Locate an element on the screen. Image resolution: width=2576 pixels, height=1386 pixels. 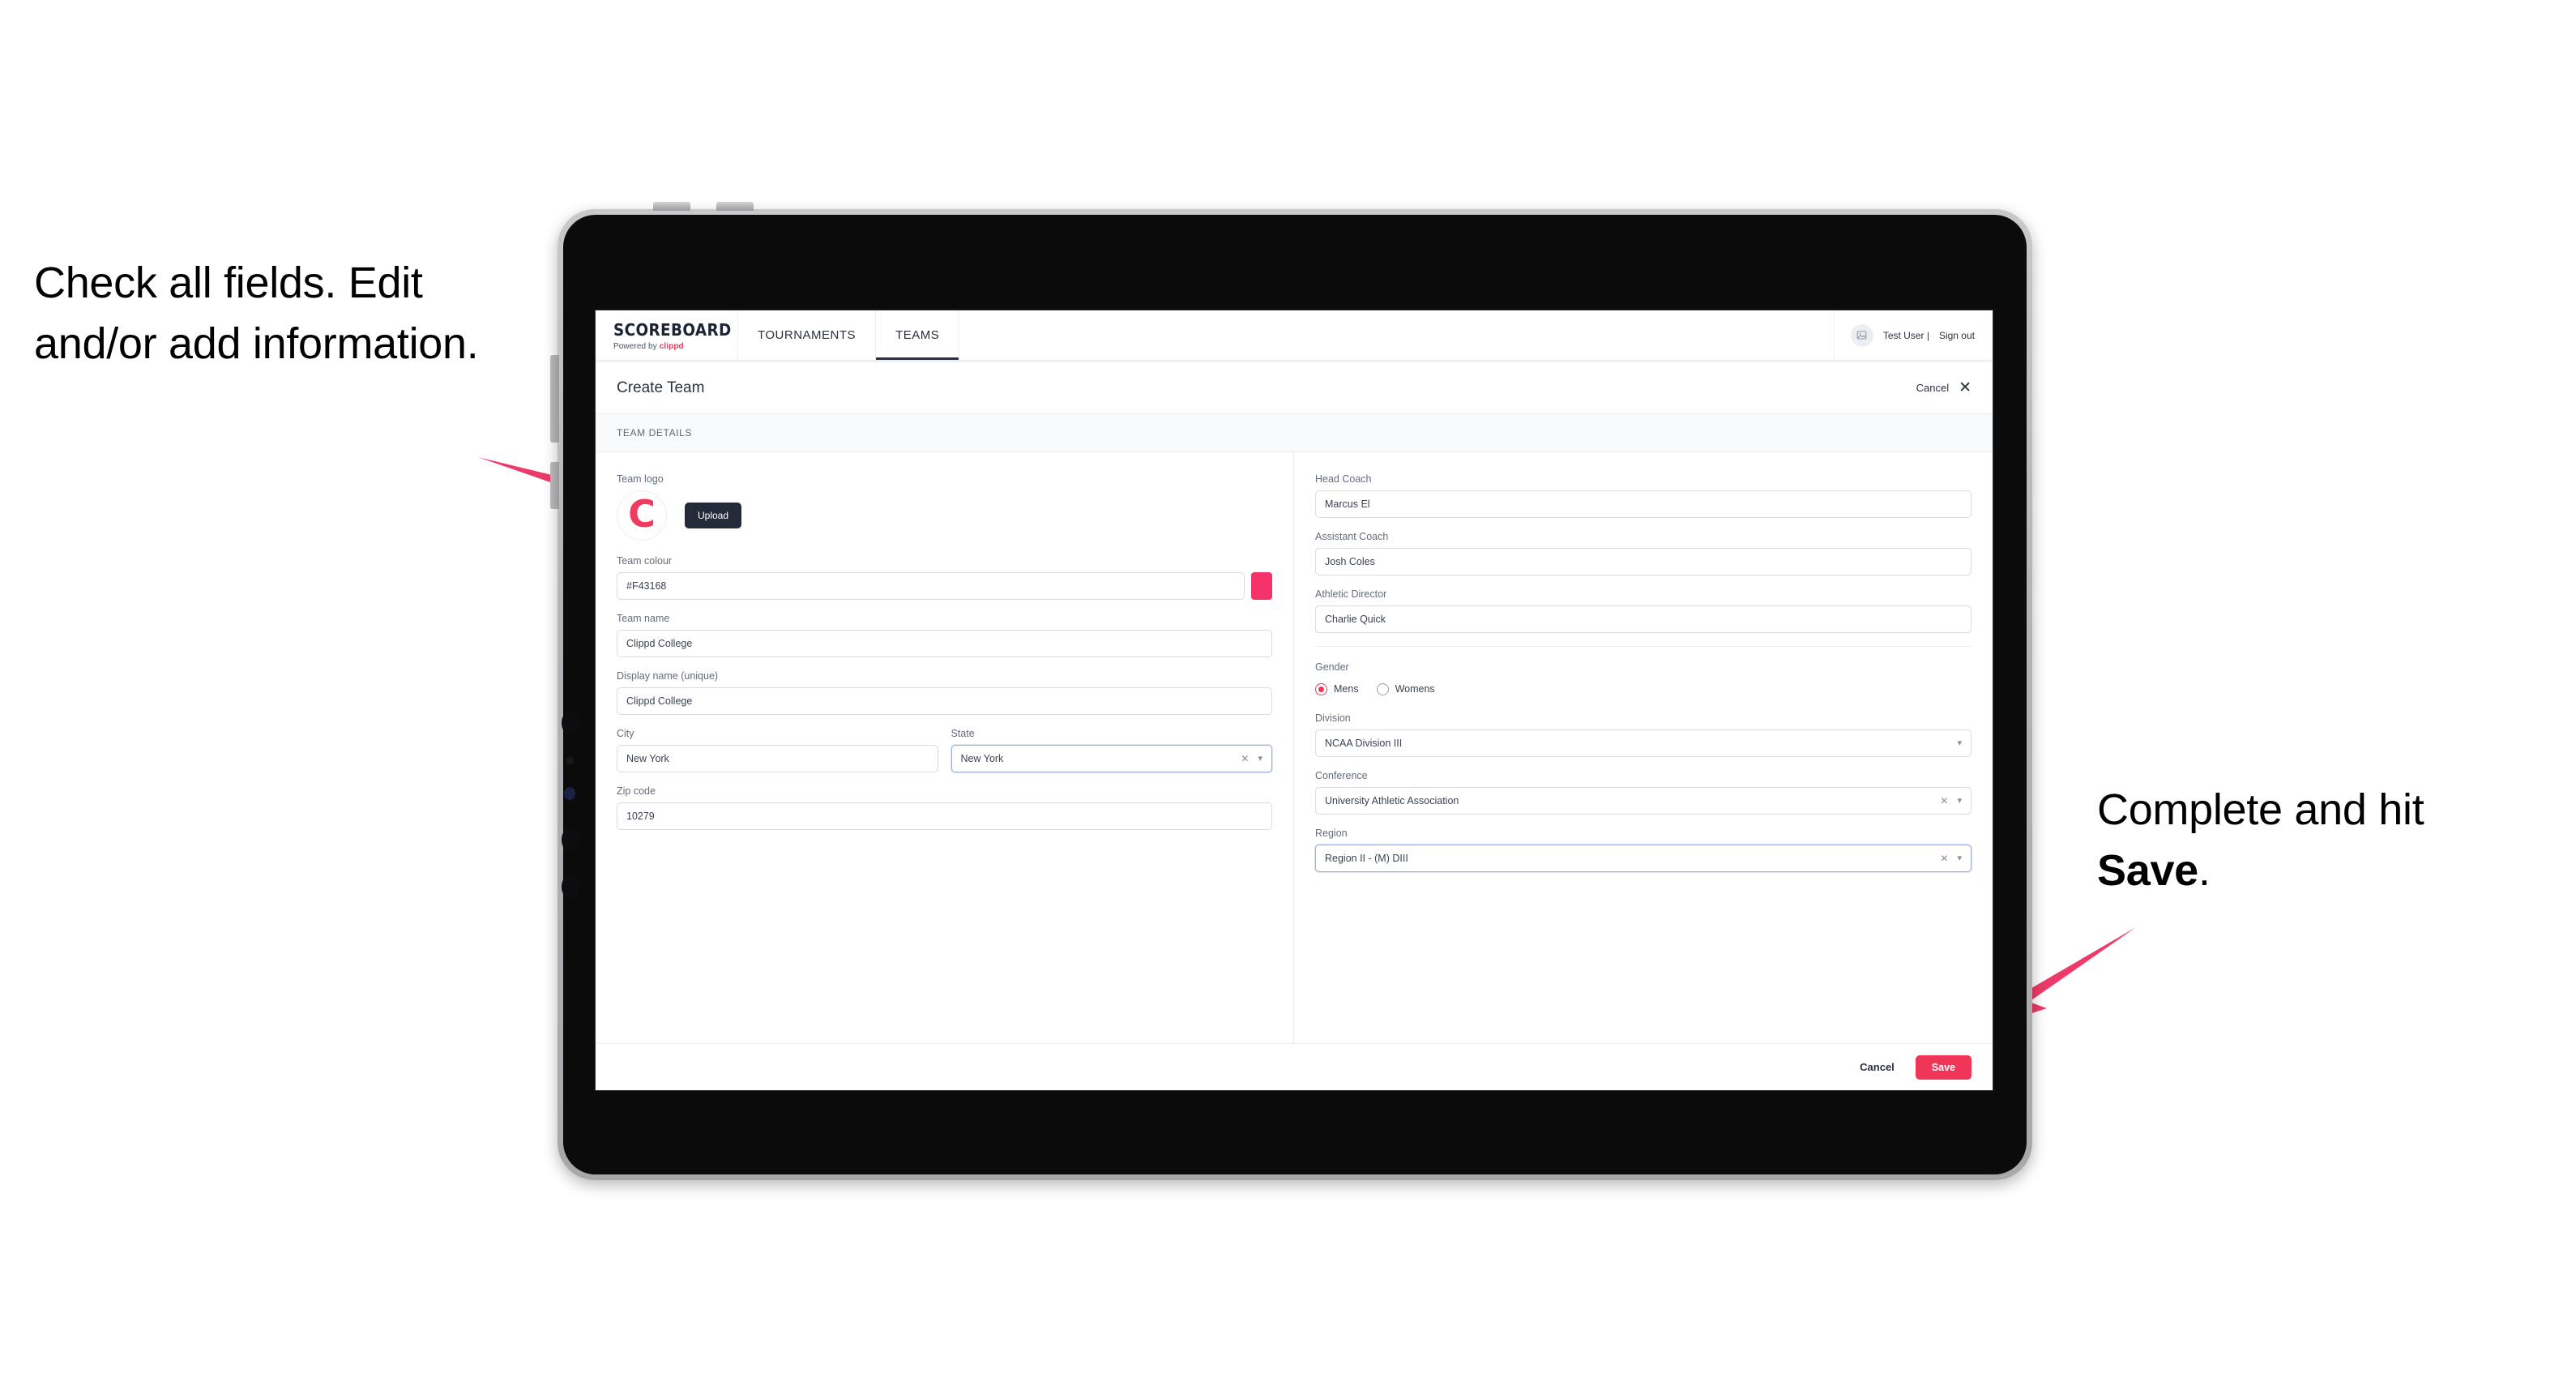
region-field: Region Region II - (M) DIII ✕ ▾ is located at coordinates (1643, 850).